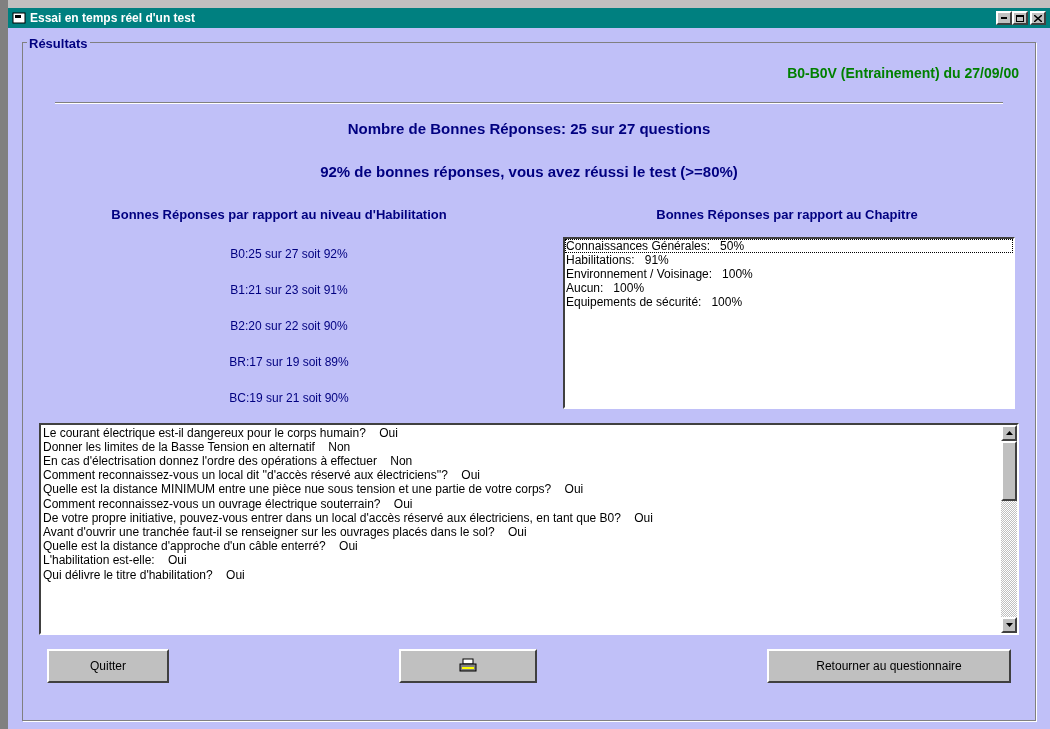 This screenshot has height=729, width=1050. Describe the element at coordinates (529, 129) in the screenshot. I see `summary-text: Nombre de Bonnes Réponses: 25 sur 27 questions` at that location.